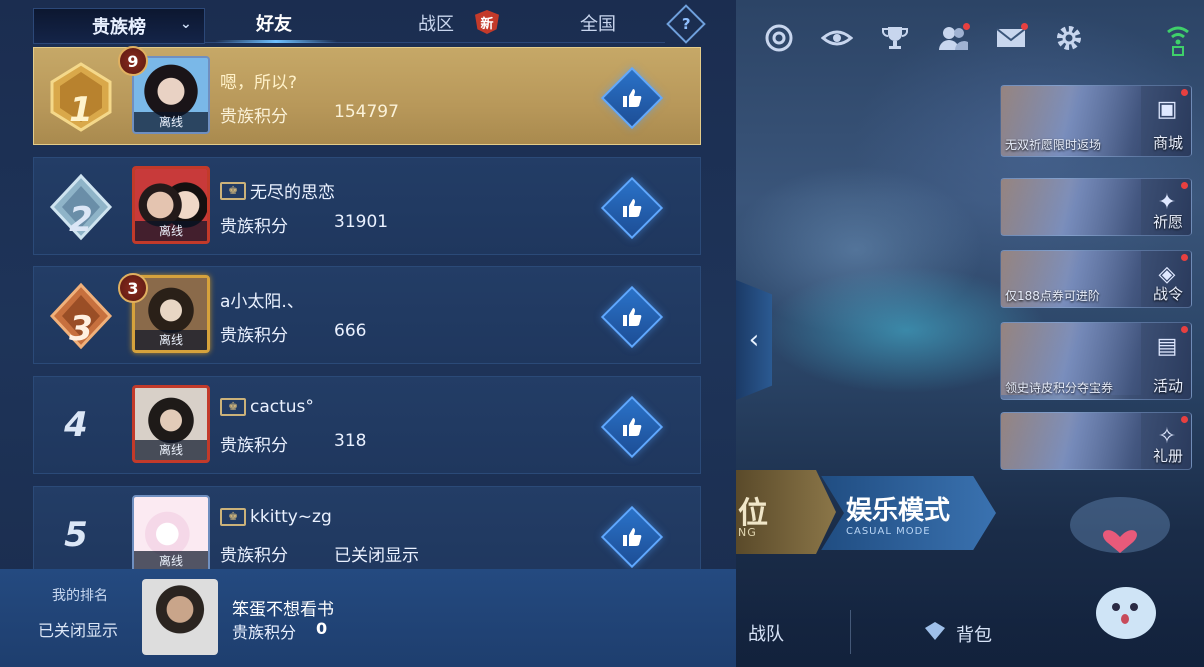  I want to click on collapse-panel-button: ‹, so click(754, 340).